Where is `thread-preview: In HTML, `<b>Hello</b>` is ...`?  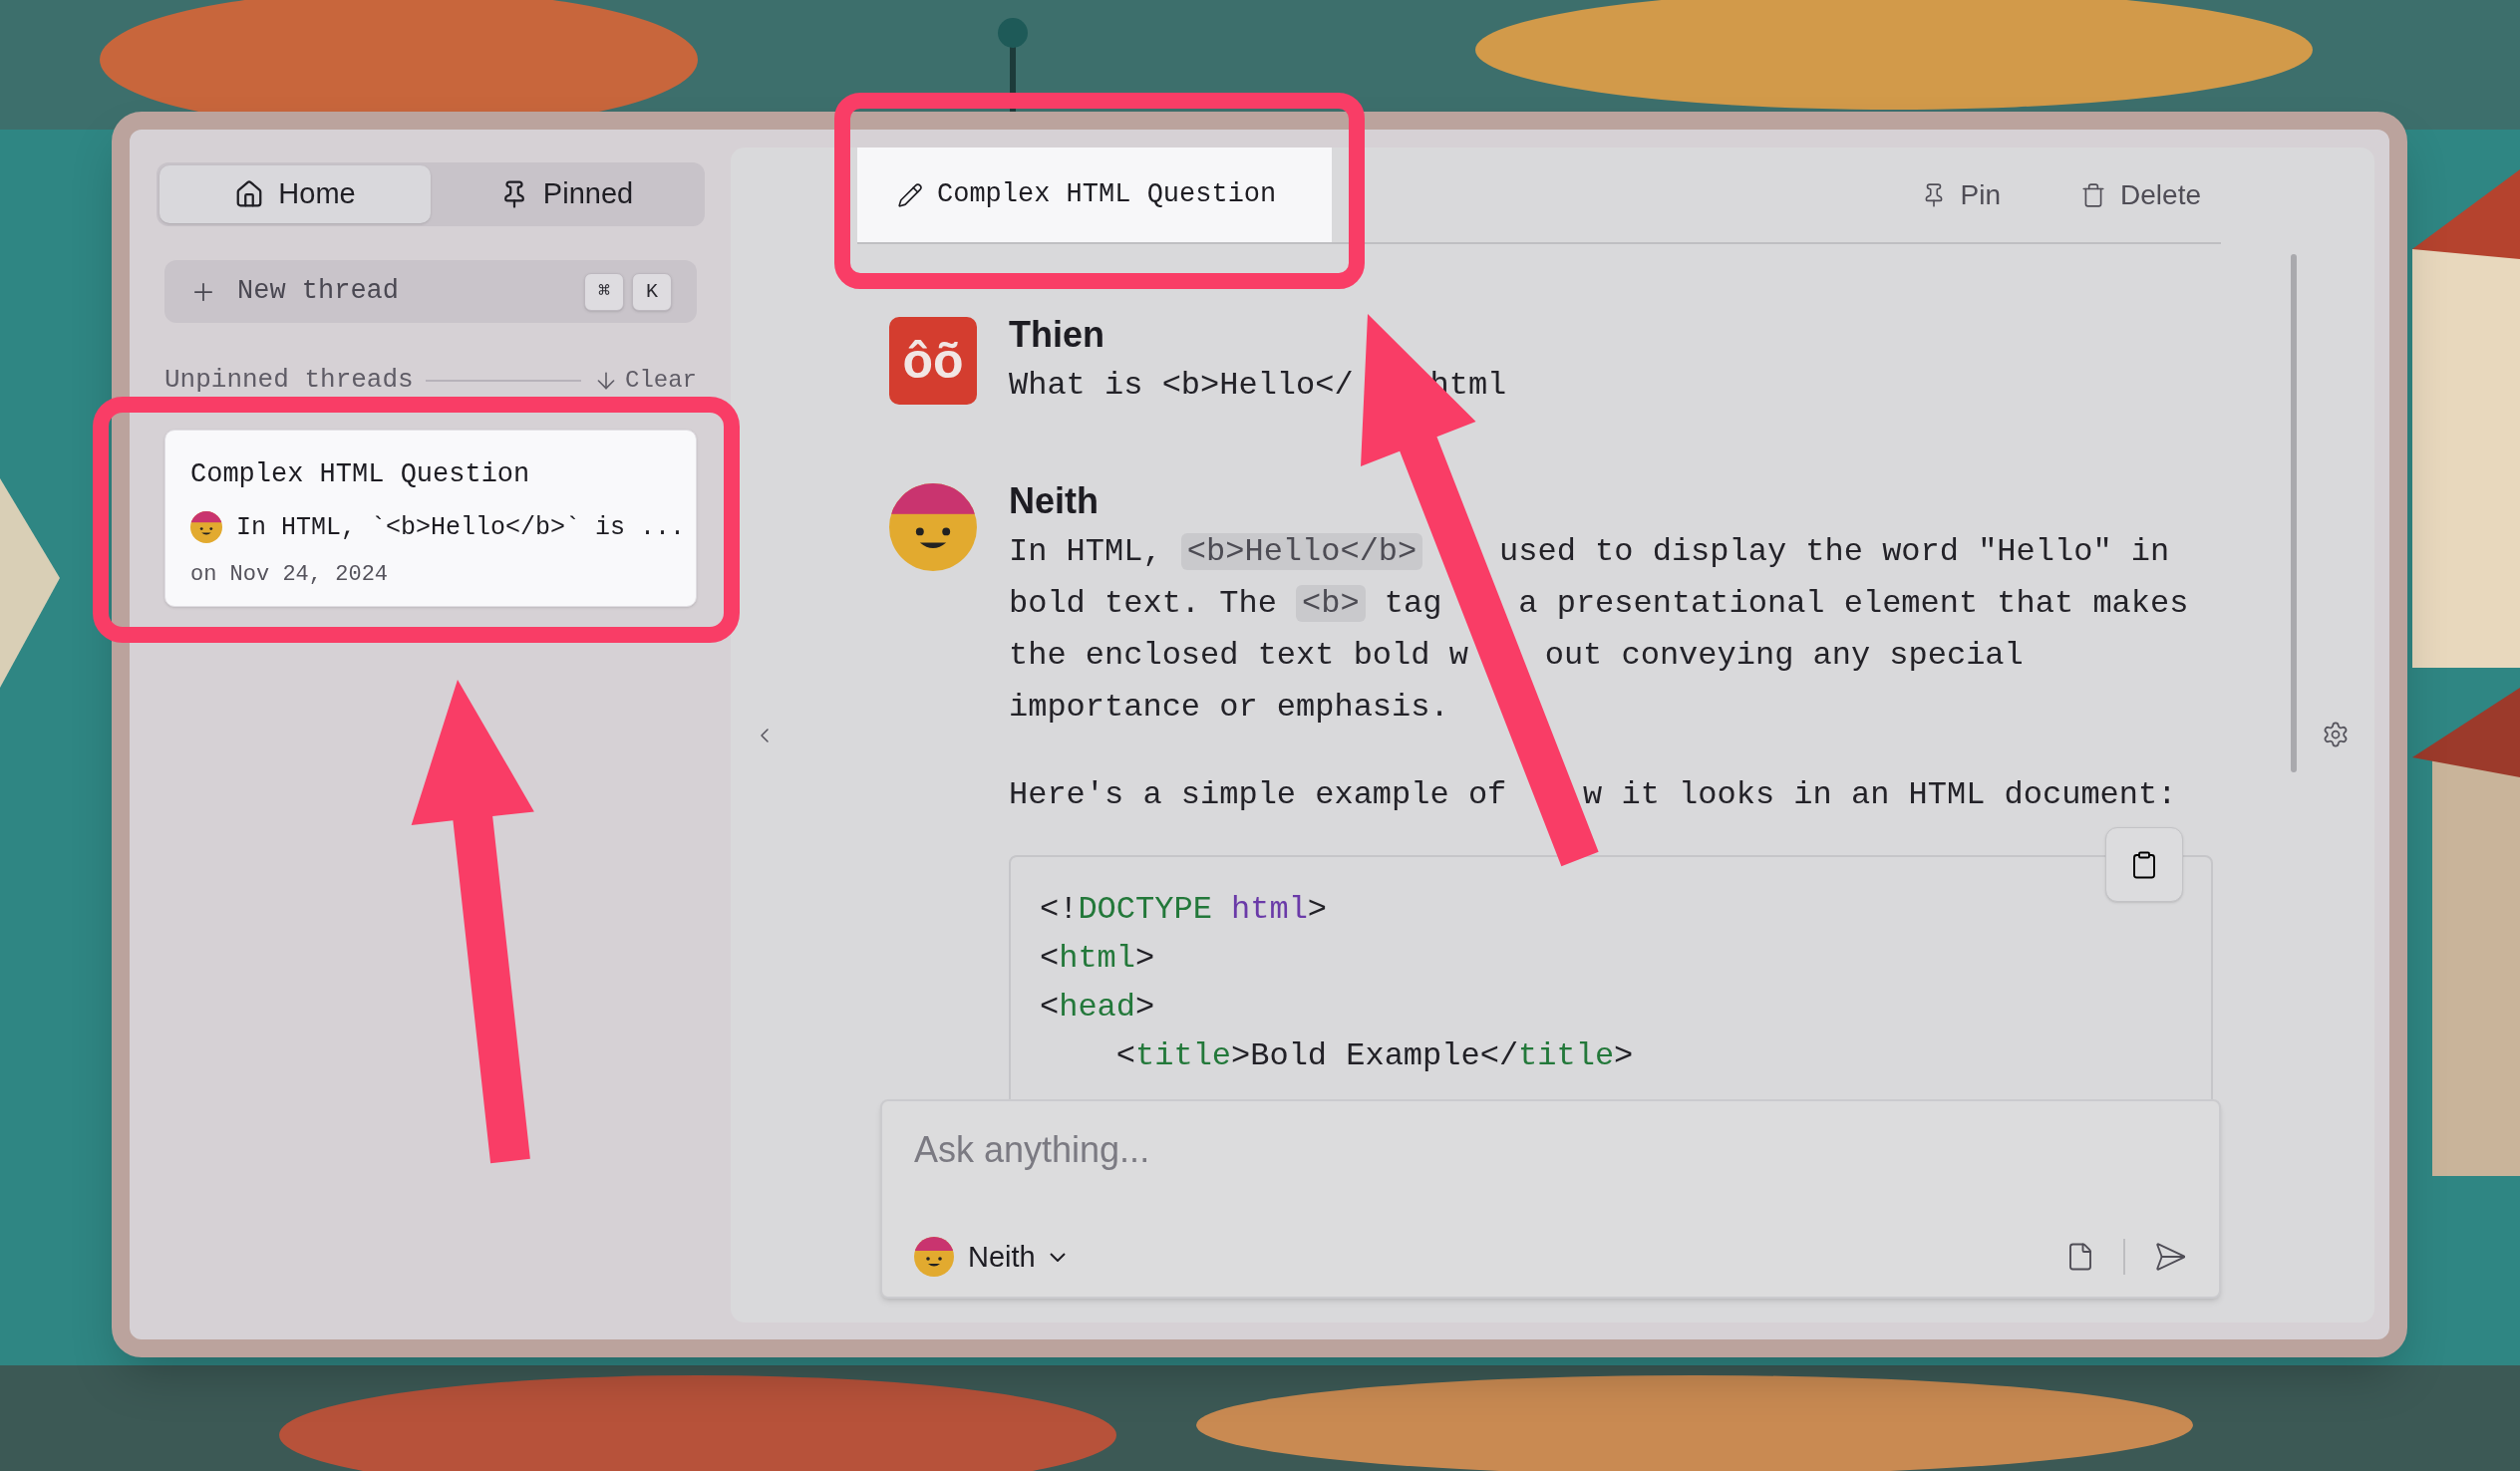 thread-preview: In HTML, `<b>Hello</b>` is ... is located at coordinates (461, 527).